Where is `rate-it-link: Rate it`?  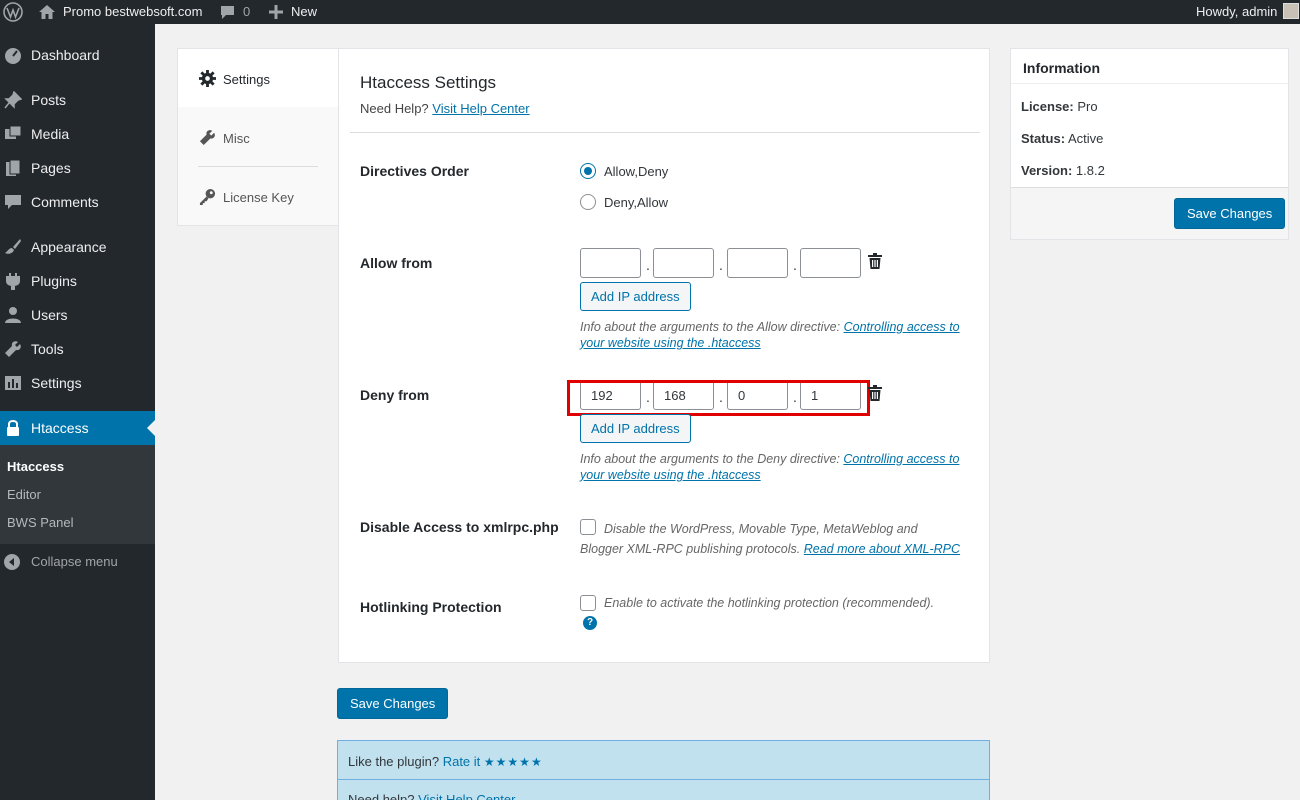 rate-it-link: Rate it is located at coordinates (462, 761).